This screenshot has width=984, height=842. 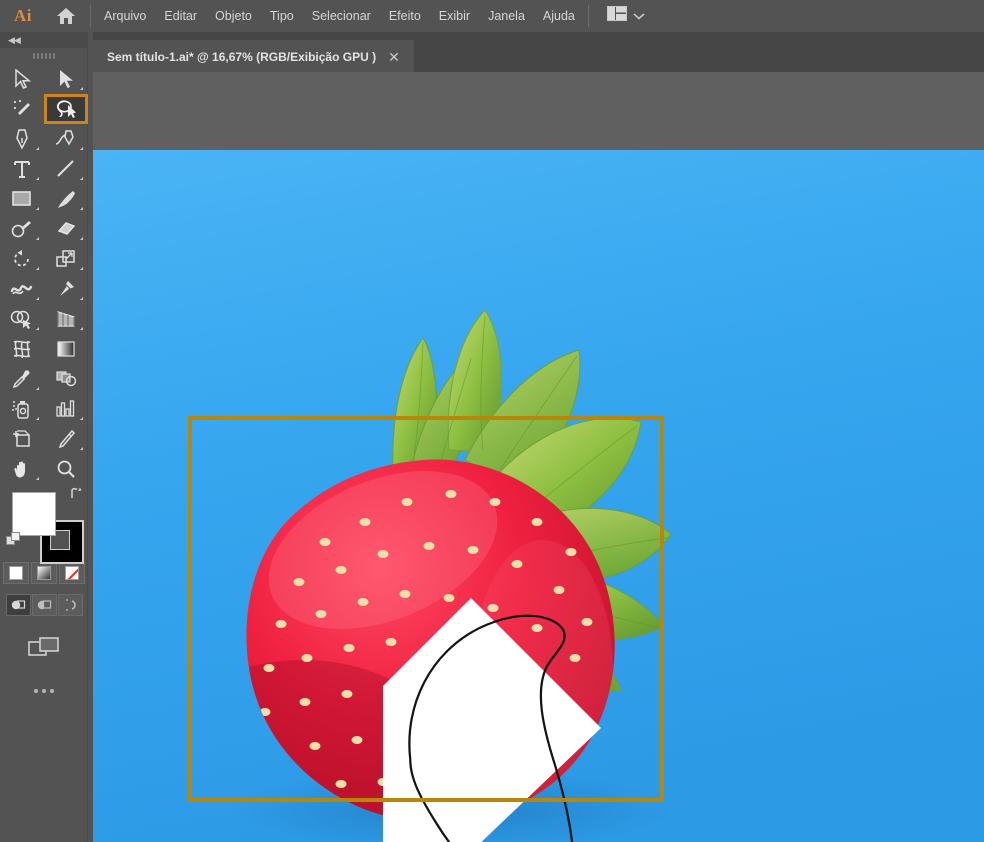 I want to click on screen-mode-icon, so click(x=43, y=646).